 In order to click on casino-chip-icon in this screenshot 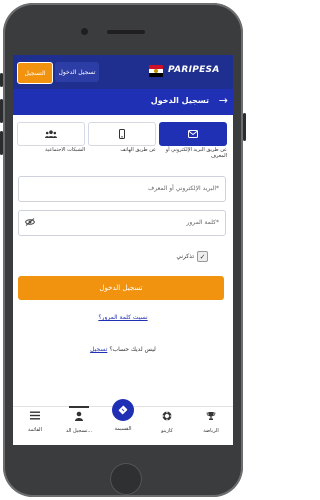, I will do `click(167, 418)`.